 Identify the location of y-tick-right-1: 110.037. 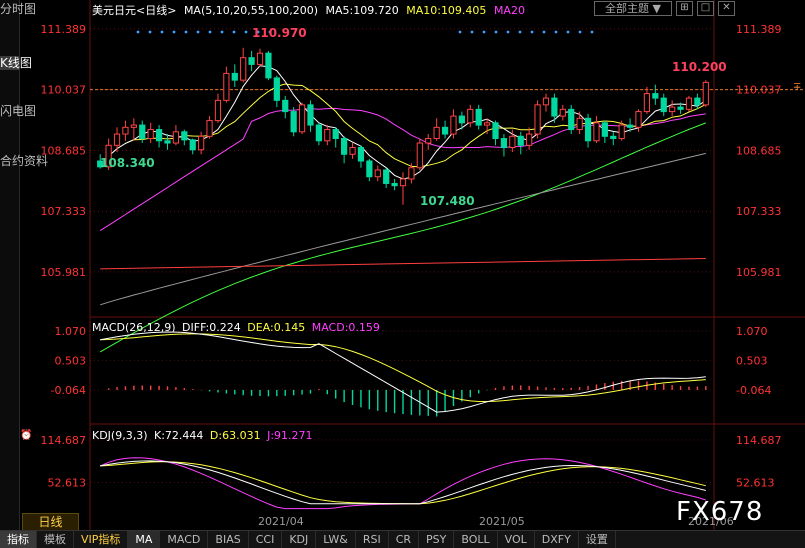
(759, 90).